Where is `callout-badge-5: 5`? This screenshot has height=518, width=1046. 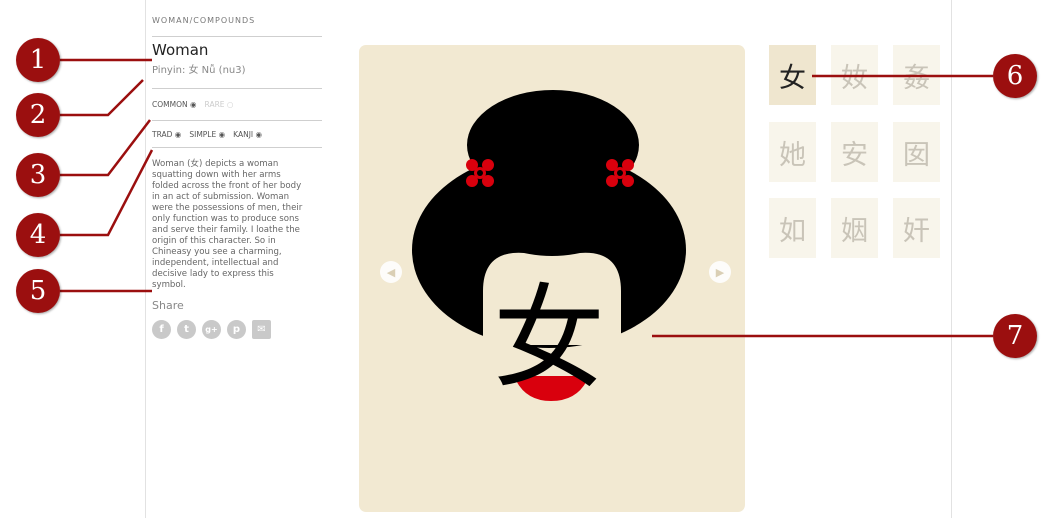 callout-badge-5: 5 is located at coordinates (38, 291).